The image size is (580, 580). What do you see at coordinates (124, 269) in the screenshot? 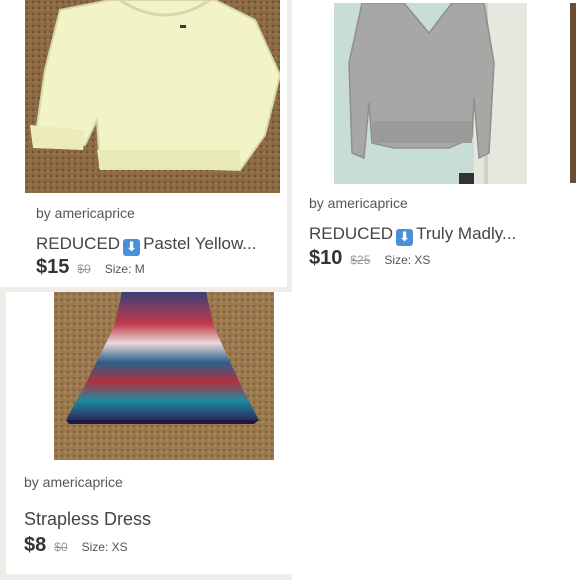
I see `size-label: Size: M` at bounding box center [124, 269].